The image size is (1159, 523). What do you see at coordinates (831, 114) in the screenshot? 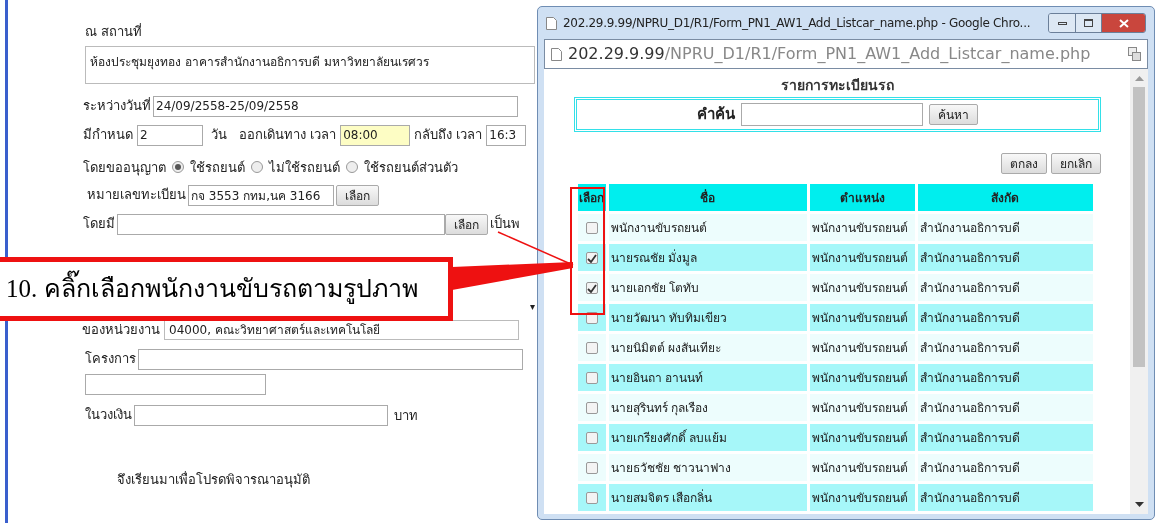
I see `search-field` at bounding box center [831, 114].